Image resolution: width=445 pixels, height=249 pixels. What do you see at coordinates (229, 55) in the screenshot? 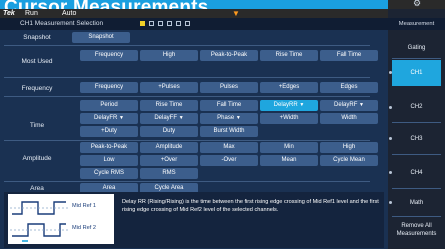
I see `most-used-peak-to-peak-button: Peak-to-Peak` at bounding box center [229, 55].